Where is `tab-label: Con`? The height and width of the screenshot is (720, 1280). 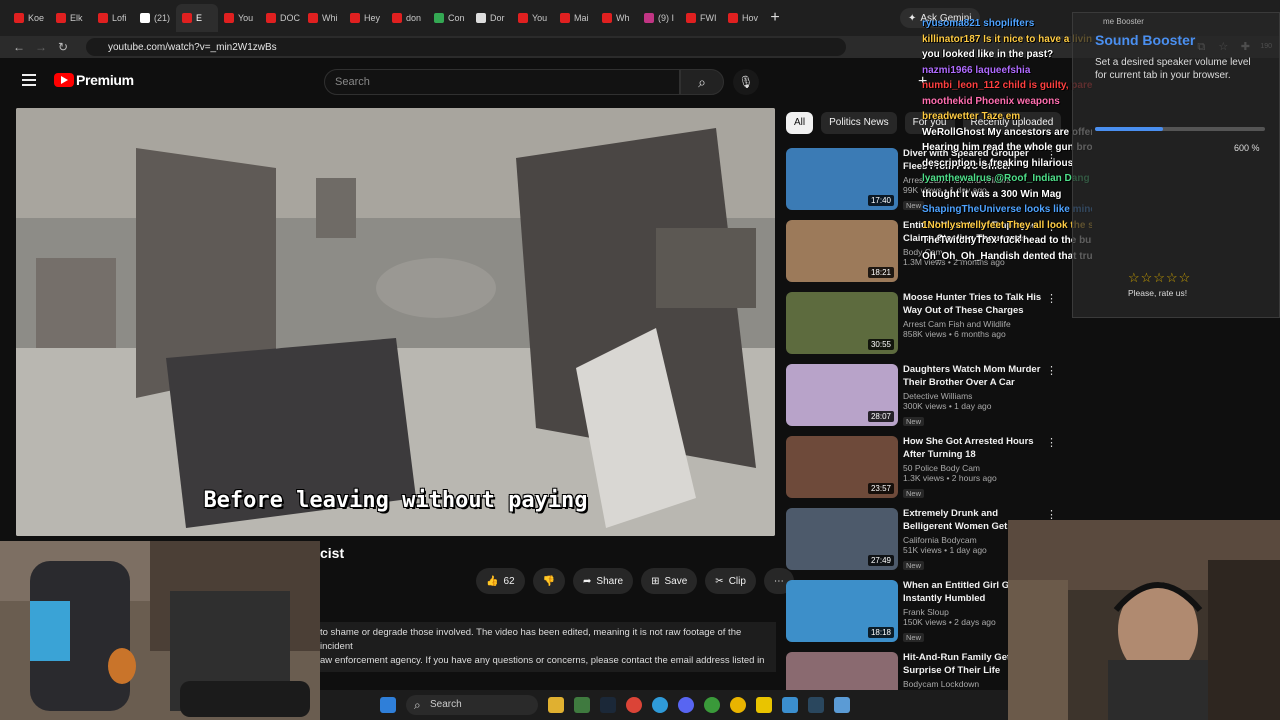 tab-label: Con is located at coordinates (456, 18).